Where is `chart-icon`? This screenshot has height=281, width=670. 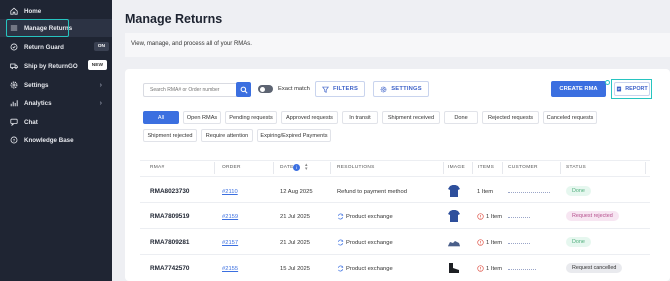
chart-icon is located at coordinates (13, 103).